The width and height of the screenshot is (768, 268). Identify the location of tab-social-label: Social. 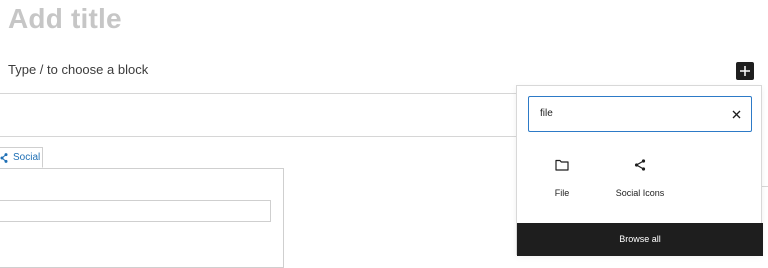
(27, 157).